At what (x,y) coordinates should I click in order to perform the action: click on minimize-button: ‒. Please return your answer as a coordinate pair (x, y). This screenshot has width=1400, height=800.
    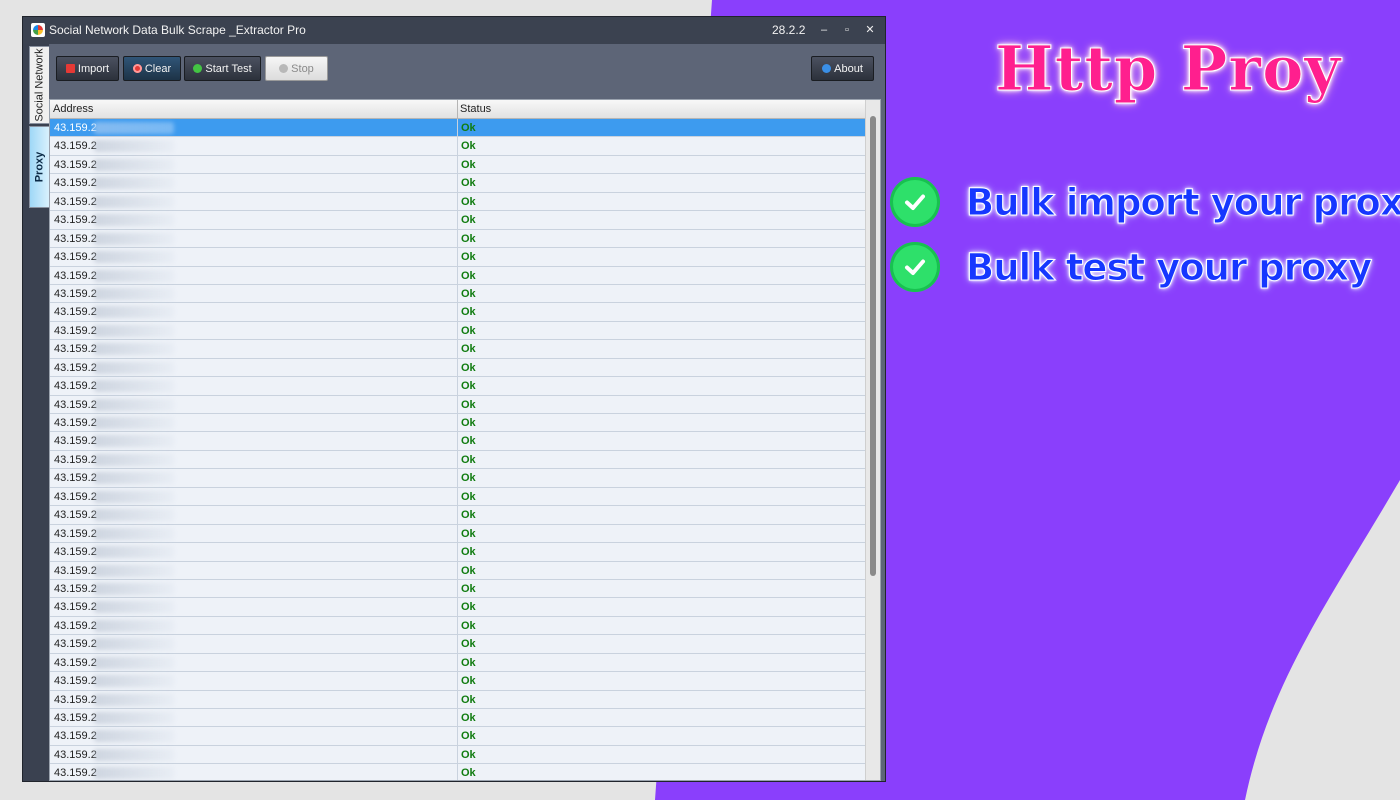
    Looking at the image, I should click on (824, 30).